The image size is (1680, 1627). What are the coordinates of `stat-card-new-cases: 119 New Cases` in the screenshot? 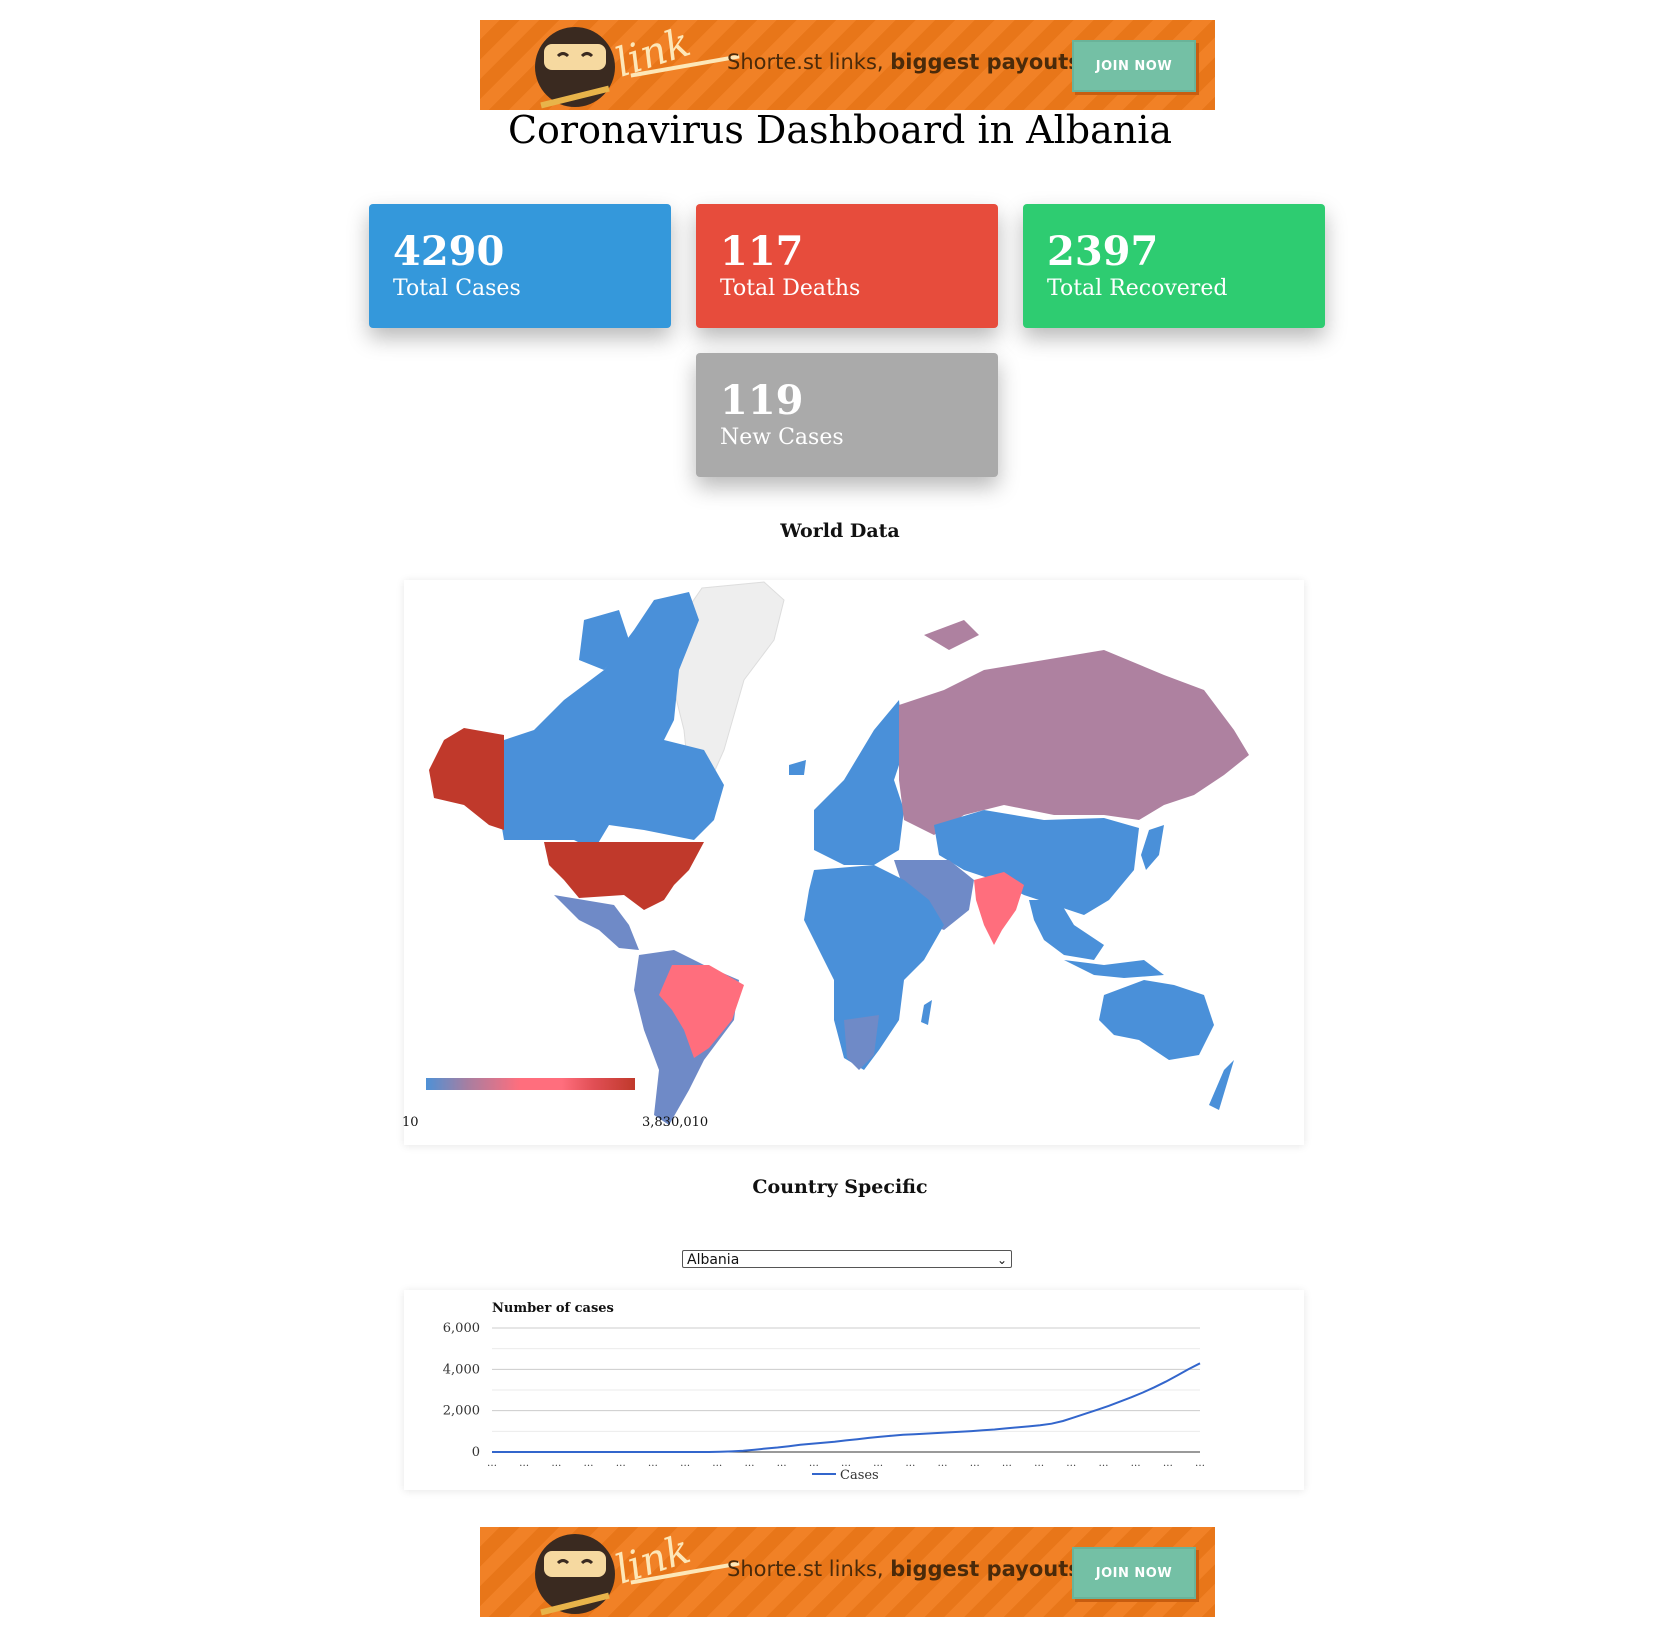 It's located at (847, 415).